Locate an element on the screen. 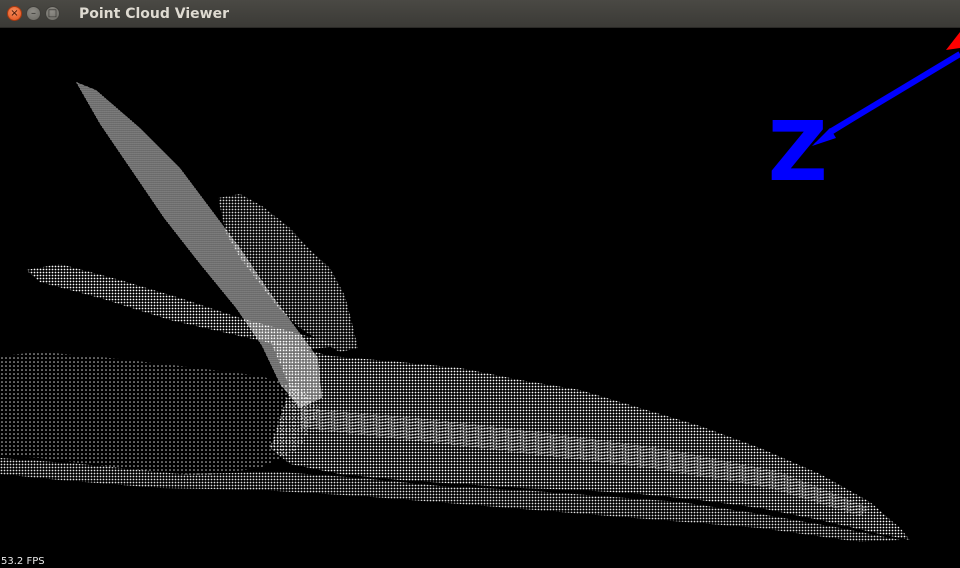 This screenshot has height=568, width=960. minimize-button: – is located at coordinates (33, 13).